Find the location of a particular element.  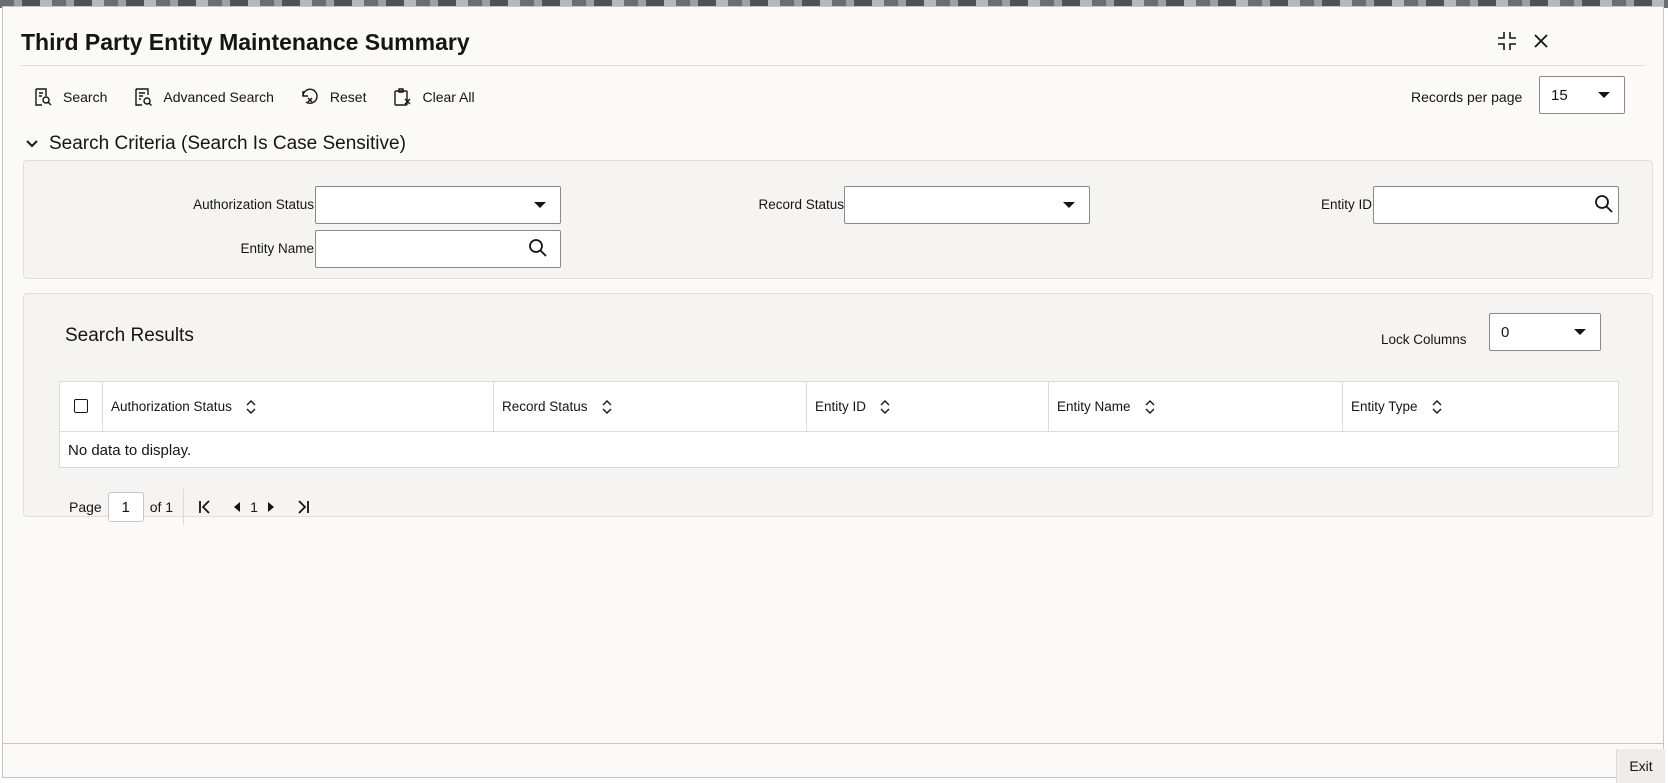

pagination: Page 1 of 1 1 is located at coordinates (191, 507).